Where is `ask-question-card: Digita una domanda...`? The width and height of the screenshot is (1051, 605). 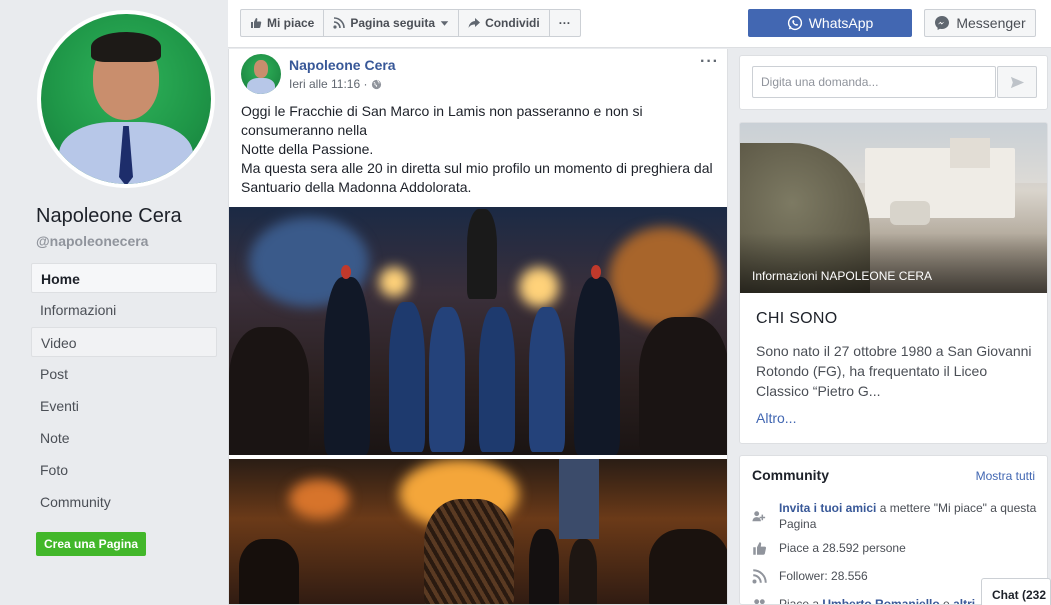
ask-question-card: Digita una domanda... is located at coordinates (893, 82).